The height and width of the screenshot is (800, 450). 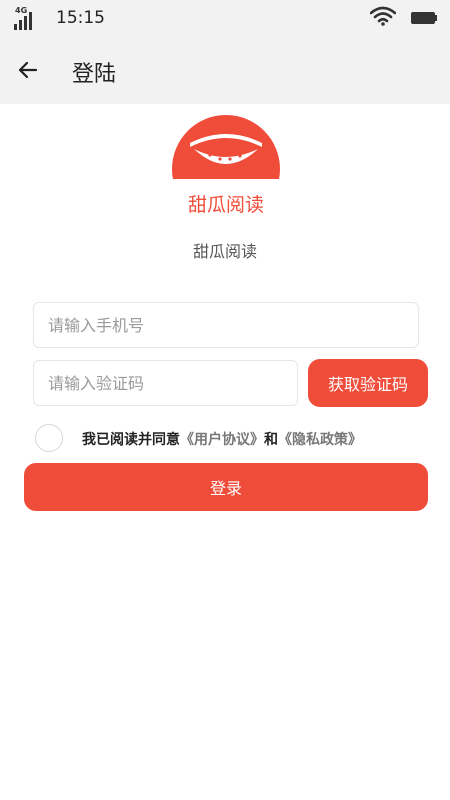 I want to click on agreement-conjunction: 和, so click(x=271, y=440).